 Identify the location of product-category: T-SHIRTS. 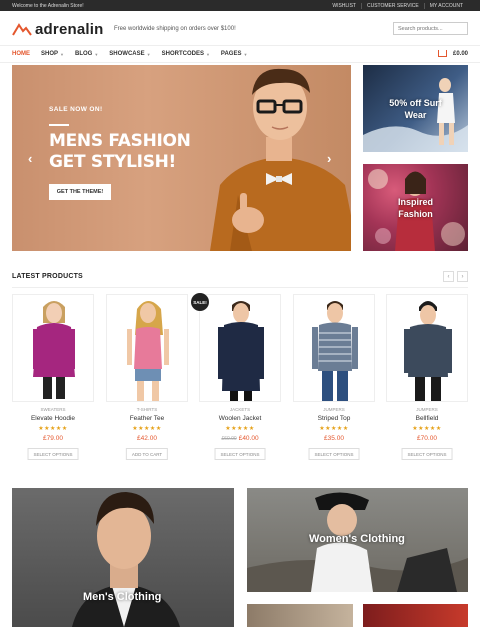
(147, 409).